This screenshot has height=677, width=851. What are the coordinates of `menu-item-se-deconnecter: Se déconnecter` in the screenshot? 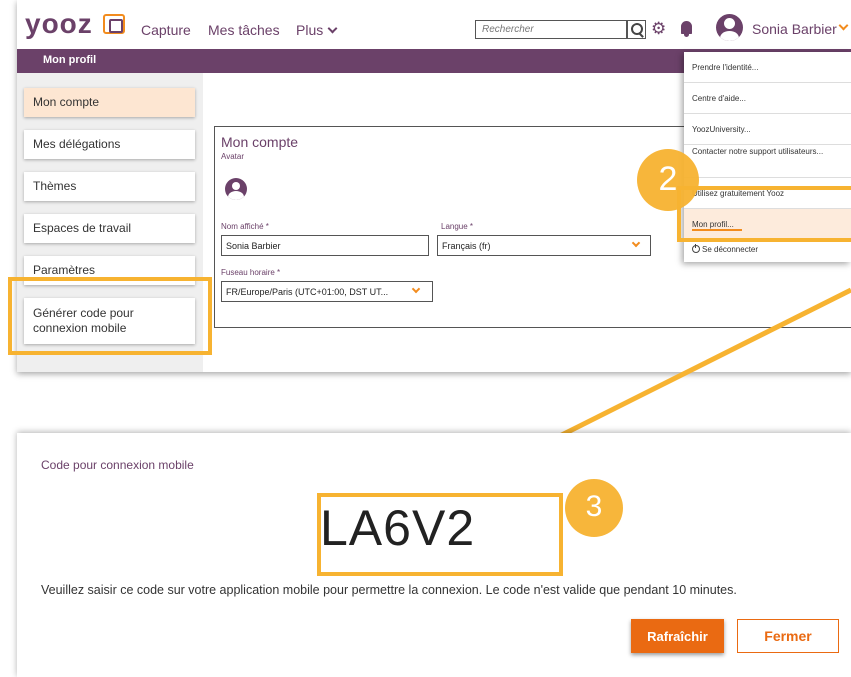 It's located at (767, 255).